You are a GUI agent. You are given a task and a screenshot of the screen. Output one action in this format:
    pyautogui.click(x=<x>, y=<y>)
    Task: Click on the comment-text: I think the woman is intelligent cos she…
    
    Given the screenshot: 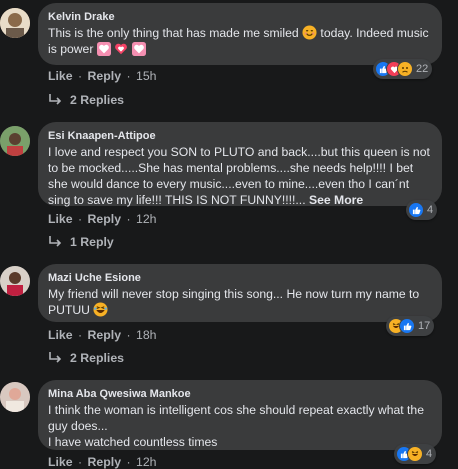 What is the action you would take?
    pyautogui.click(x=239, y=426)
    